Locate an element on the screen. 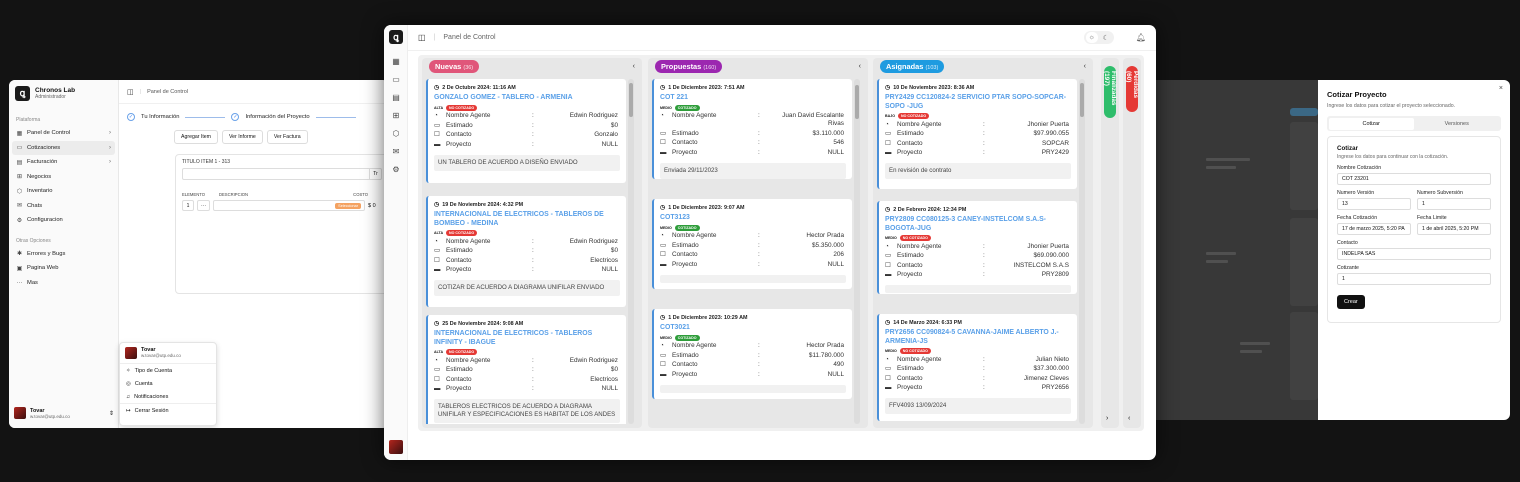 The width and height of the screenshot is (1520, 482). select-button: Seleccionar is located at coordinates (348, 205).